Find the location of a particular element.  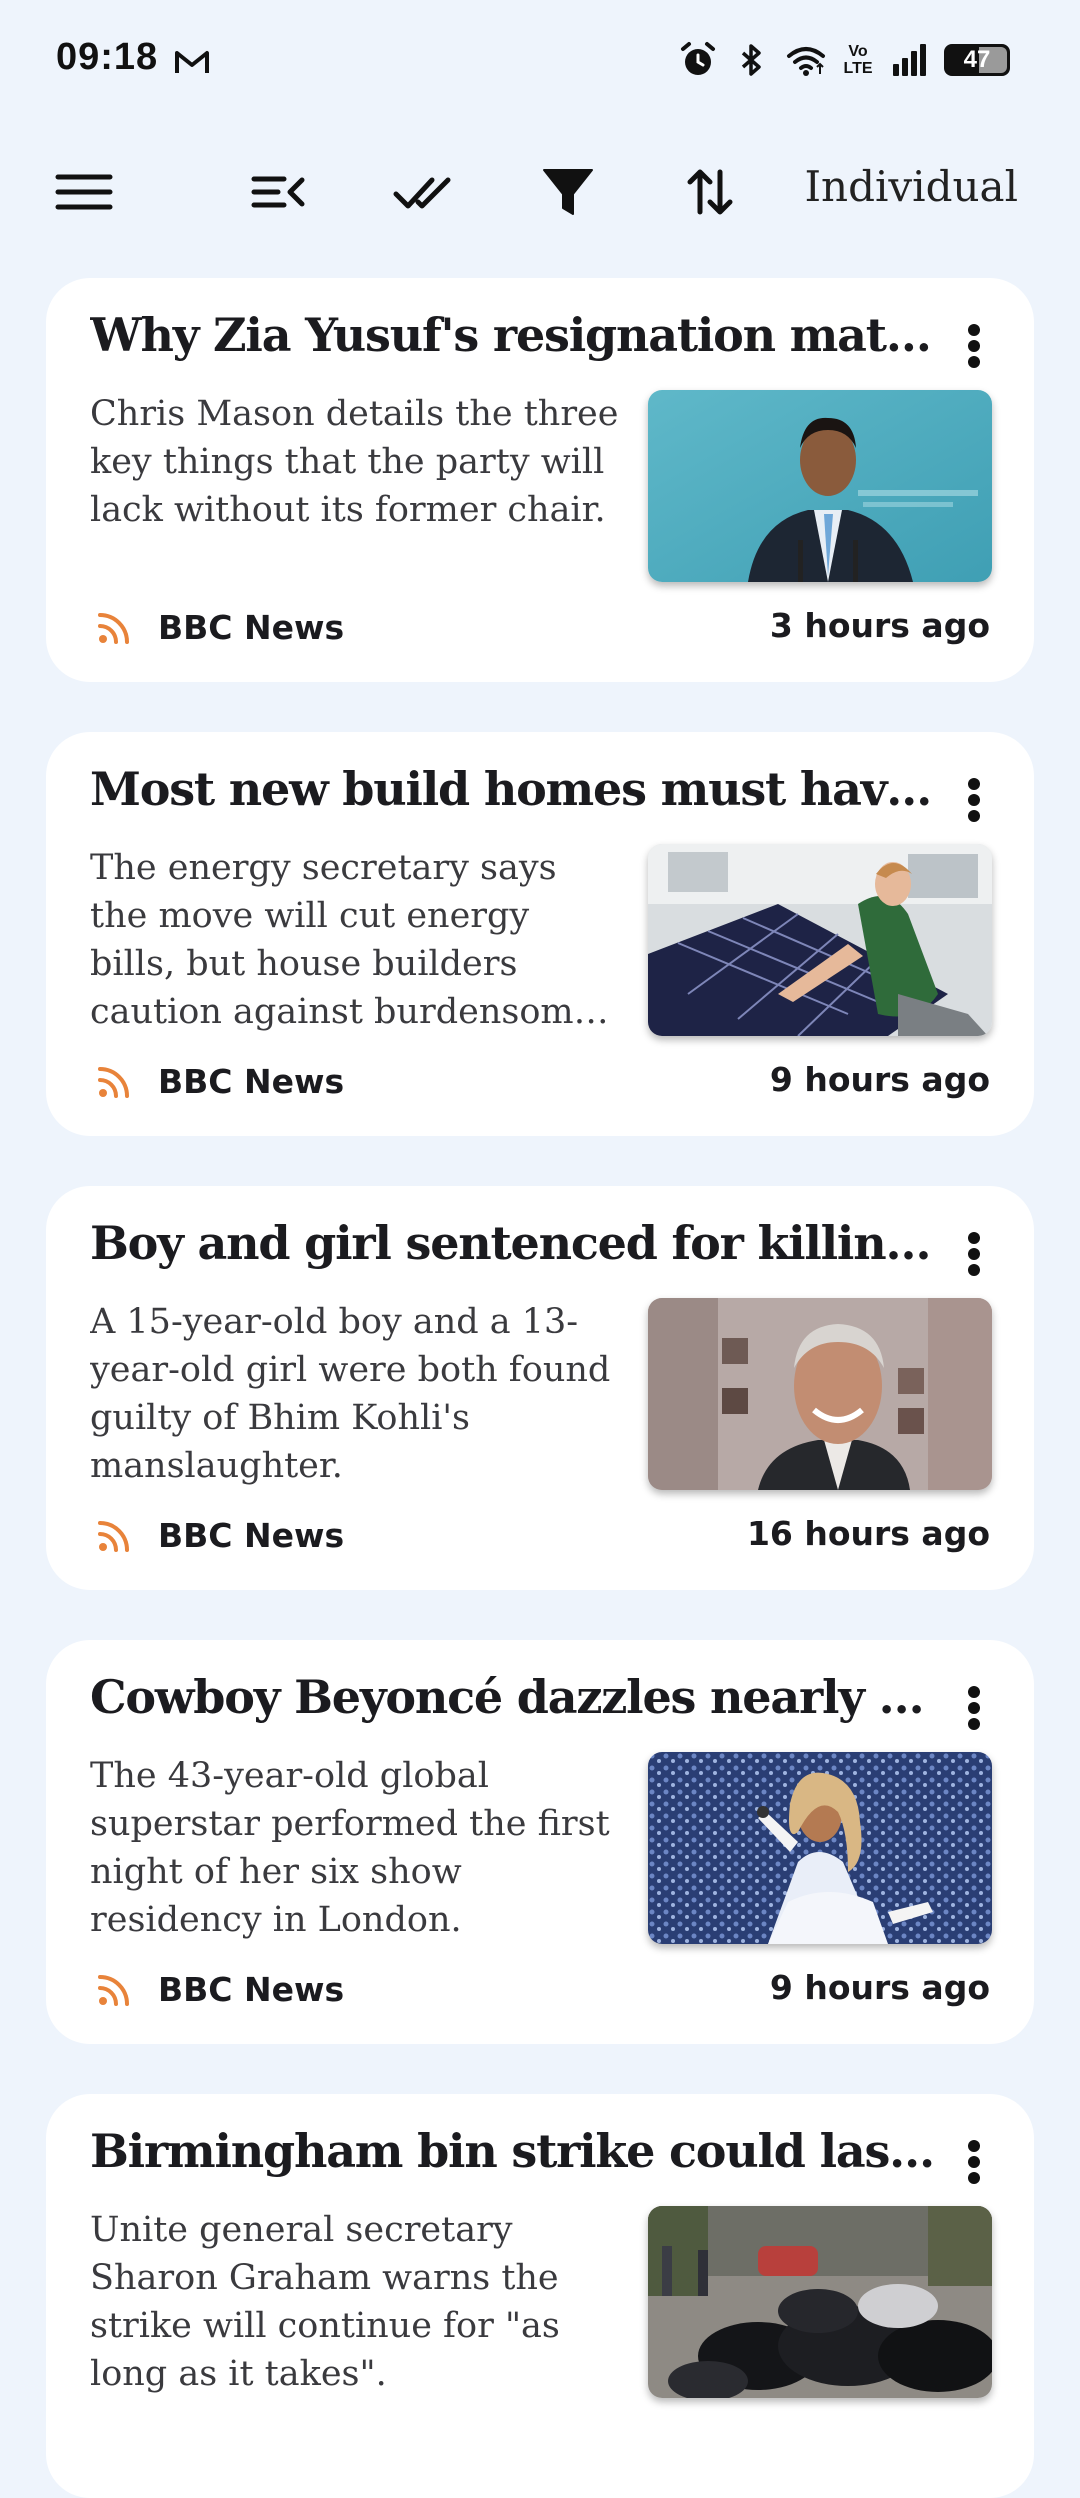

rubbish-bags-on-street-photo is located at coordinates (820, 2302).